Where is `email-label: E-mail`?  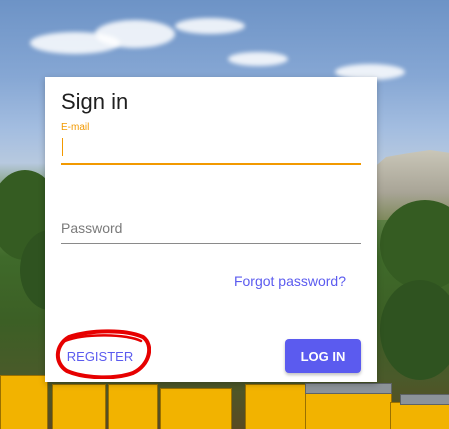
email-label: E-mail is located at coordinates (75, 127).